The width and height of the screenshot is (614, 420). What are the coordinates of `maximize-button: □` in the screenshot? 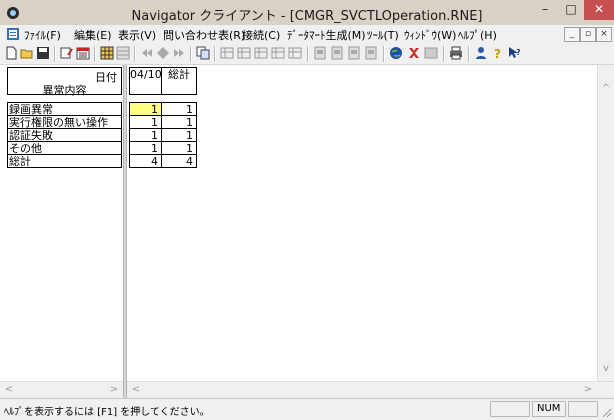 It's located at (571, 10).